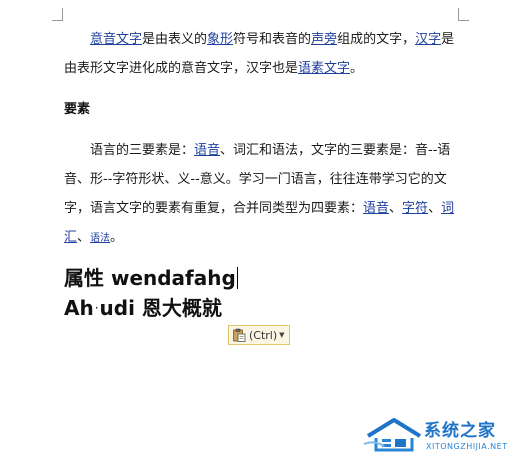  I want to click on chevron-down-icon: ▼, so click(282, 335).